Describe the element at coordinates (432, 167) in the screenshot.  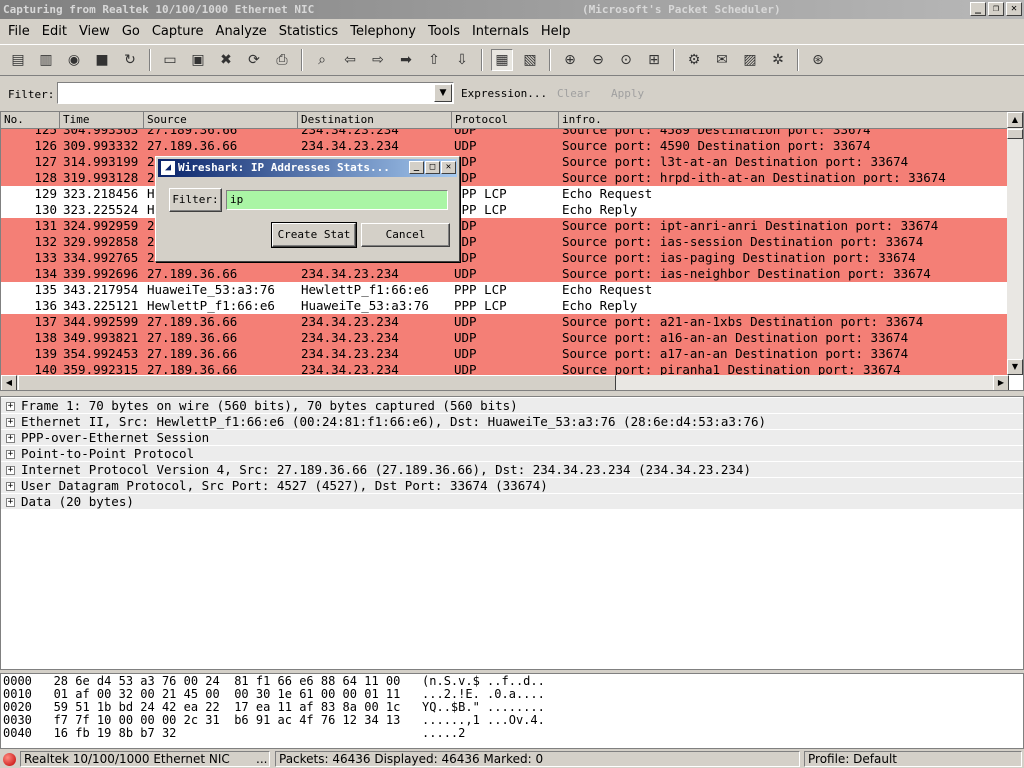
I see `dialog-maximize-button: □` at that location.